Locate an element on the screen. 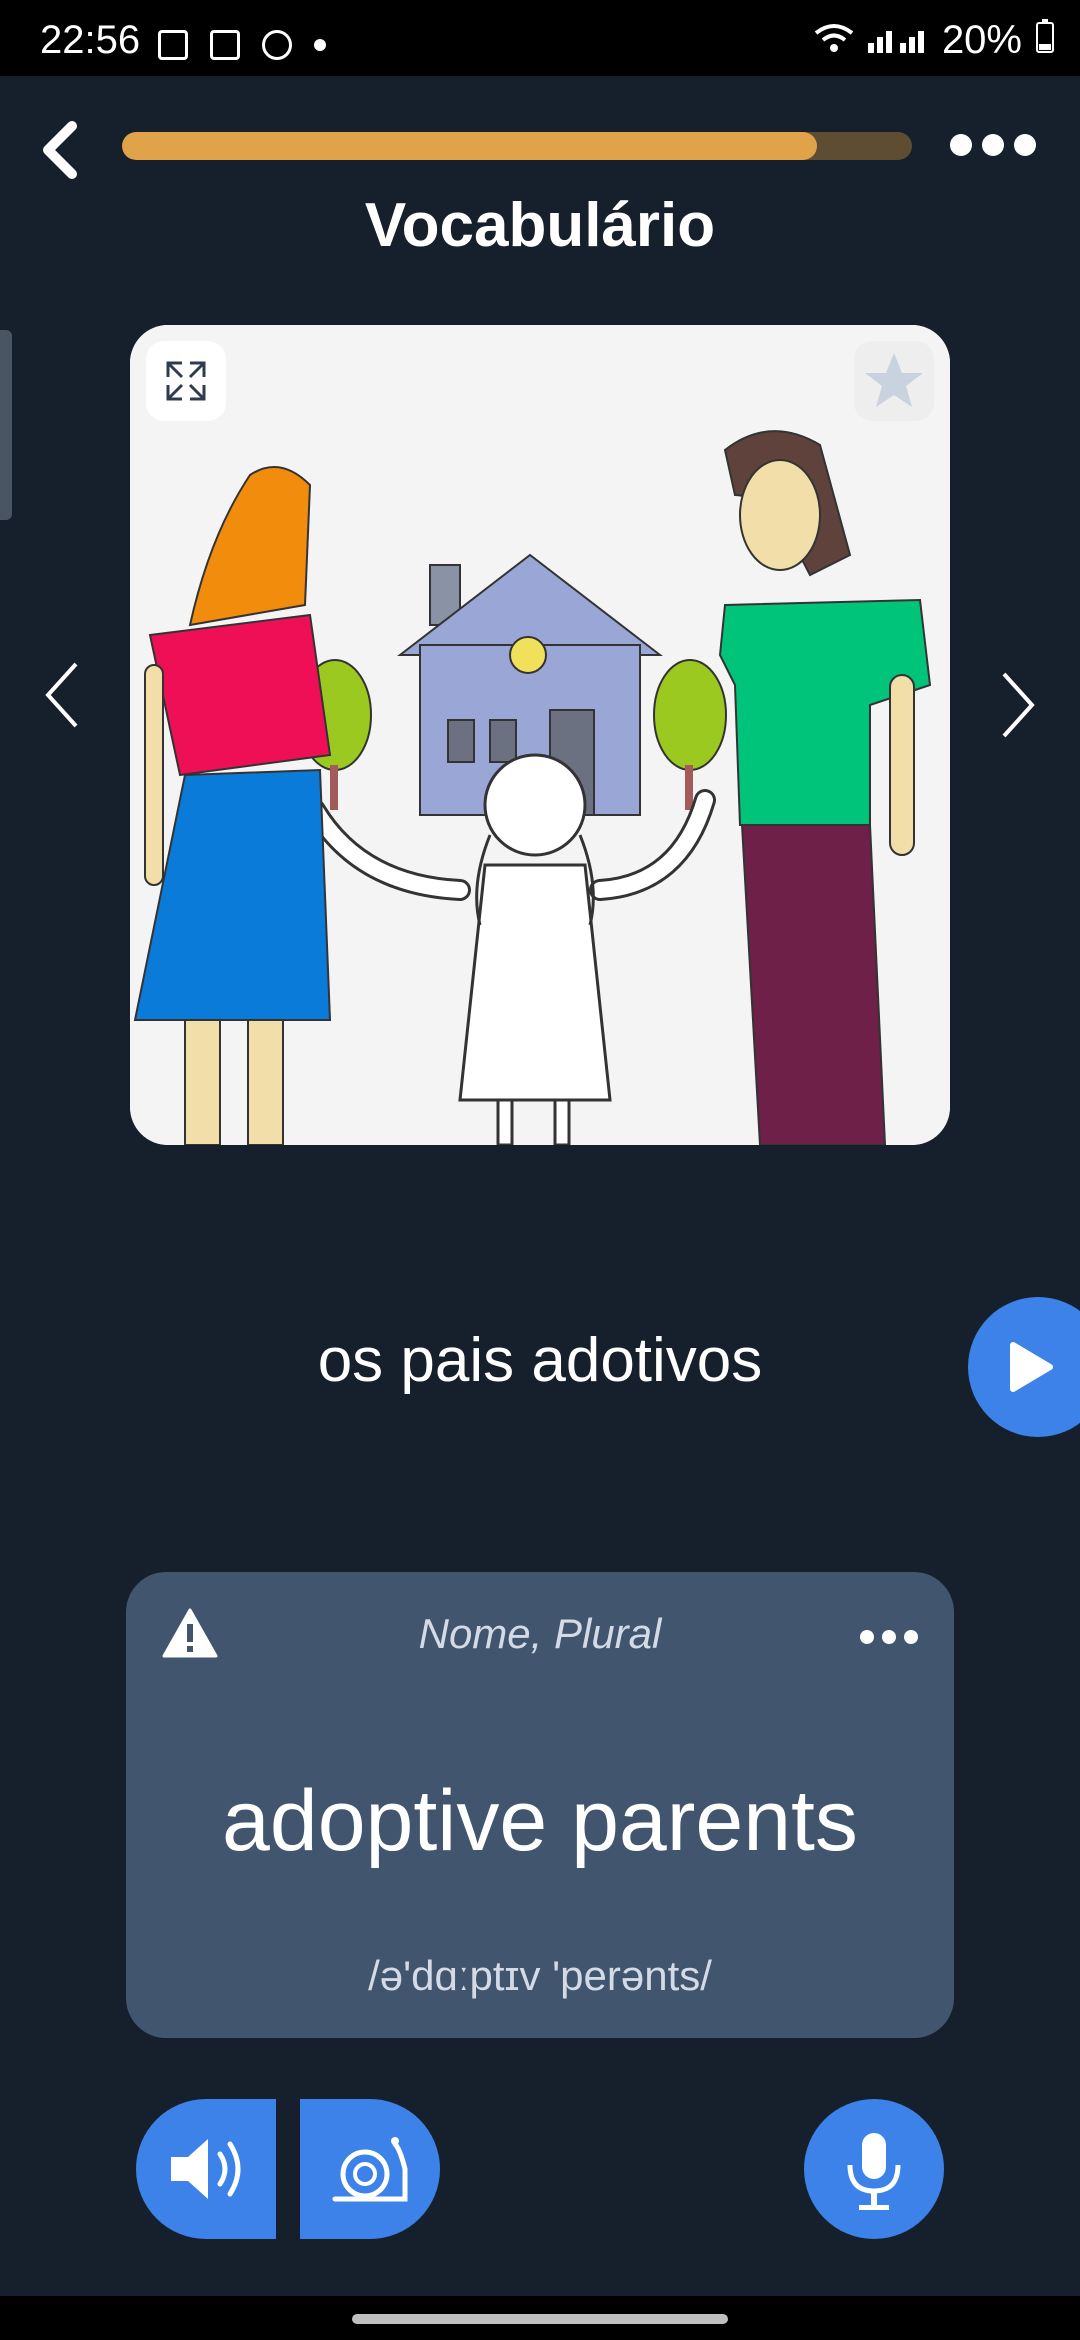 The image size is (1080, 2340). battery-text: 20% is located at coordinates (981, 40).